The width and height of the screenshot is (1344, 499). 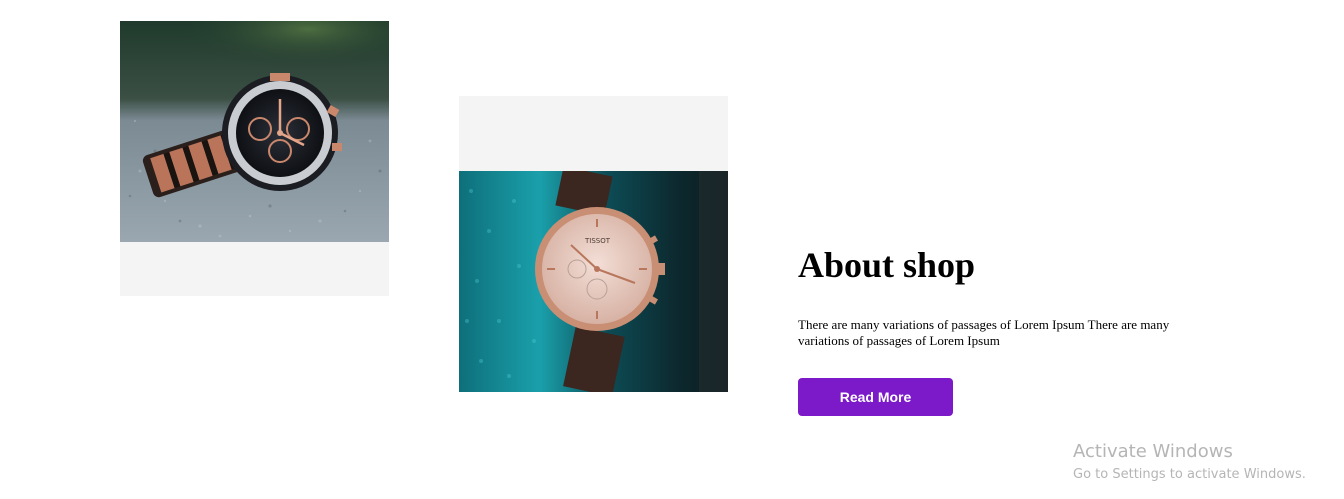 I want to click on watch-photo-2: TISSOT, so click(x=593, y=281).